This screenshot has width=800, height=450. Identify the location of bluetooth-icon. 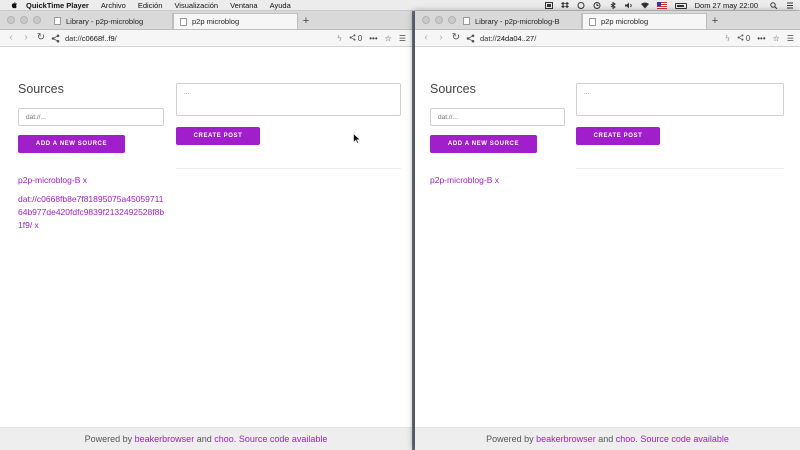
(613, 5).